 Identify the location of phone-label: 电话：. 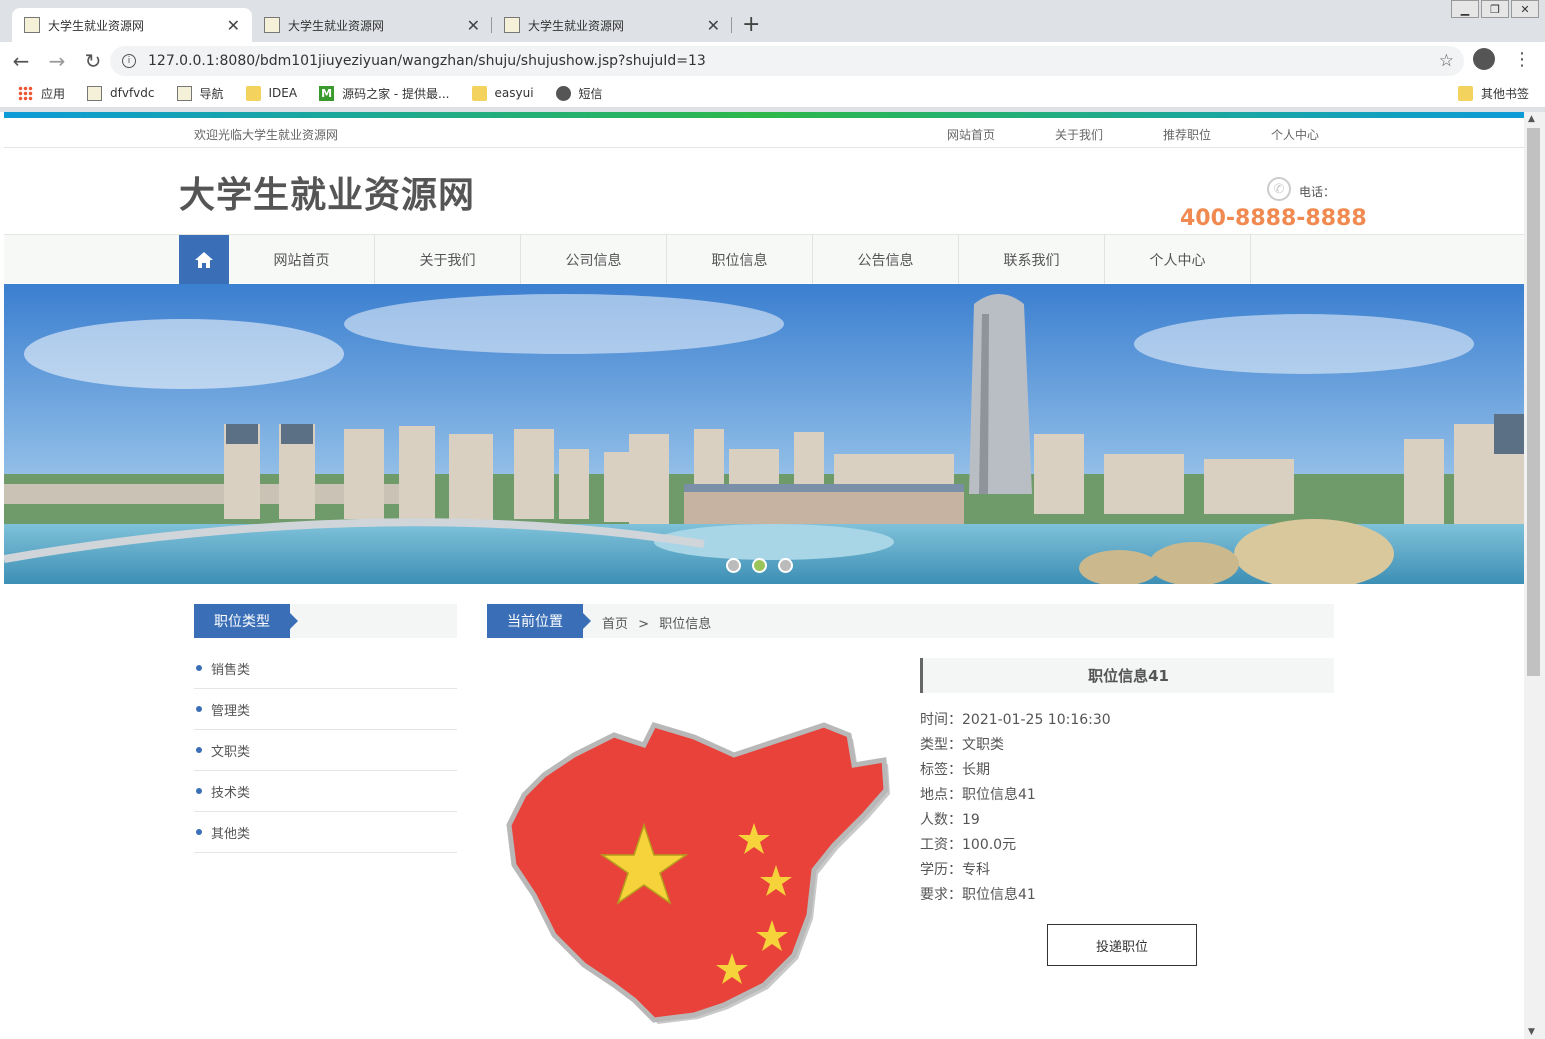
(1317, 192).